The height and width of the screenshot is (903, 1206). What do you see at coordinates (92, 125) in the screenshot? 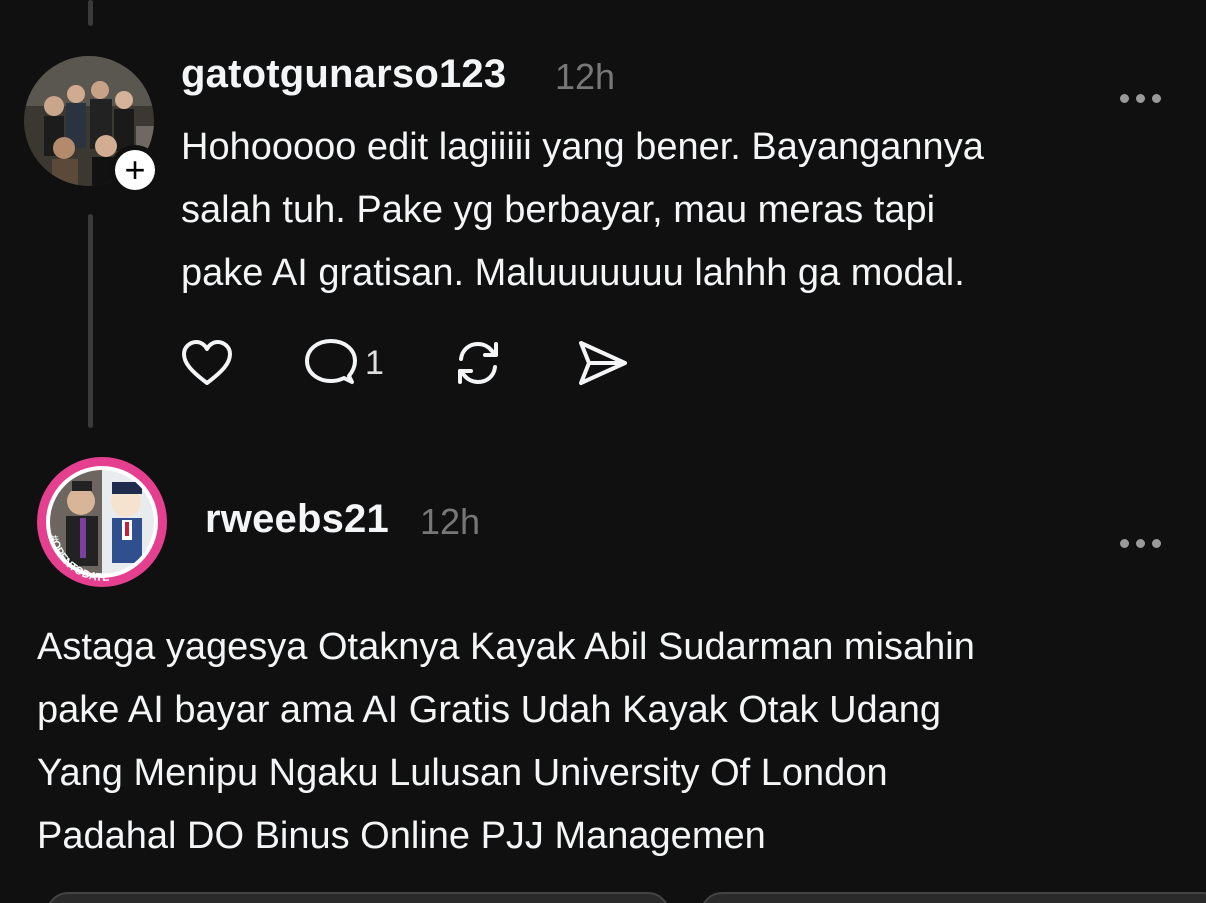
I see `avatar: +` at bounding box center [92, 125].